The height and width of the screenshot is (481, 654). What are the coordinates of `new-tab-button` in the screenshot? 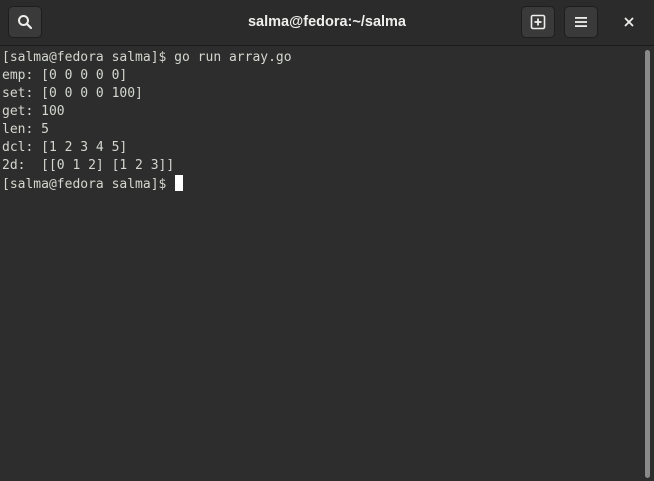 It's located at (538, 22).